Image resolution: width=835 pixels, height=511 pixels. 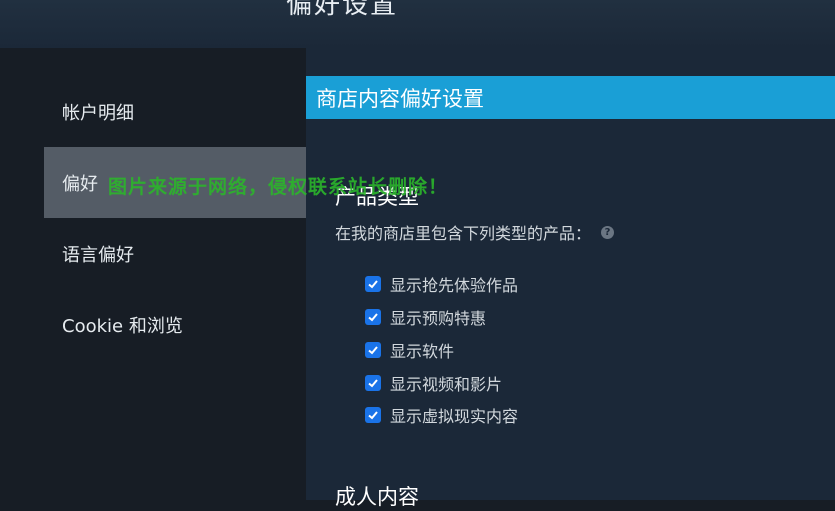 I want to click on checkbox-early-access, so click(x=373, y=284).